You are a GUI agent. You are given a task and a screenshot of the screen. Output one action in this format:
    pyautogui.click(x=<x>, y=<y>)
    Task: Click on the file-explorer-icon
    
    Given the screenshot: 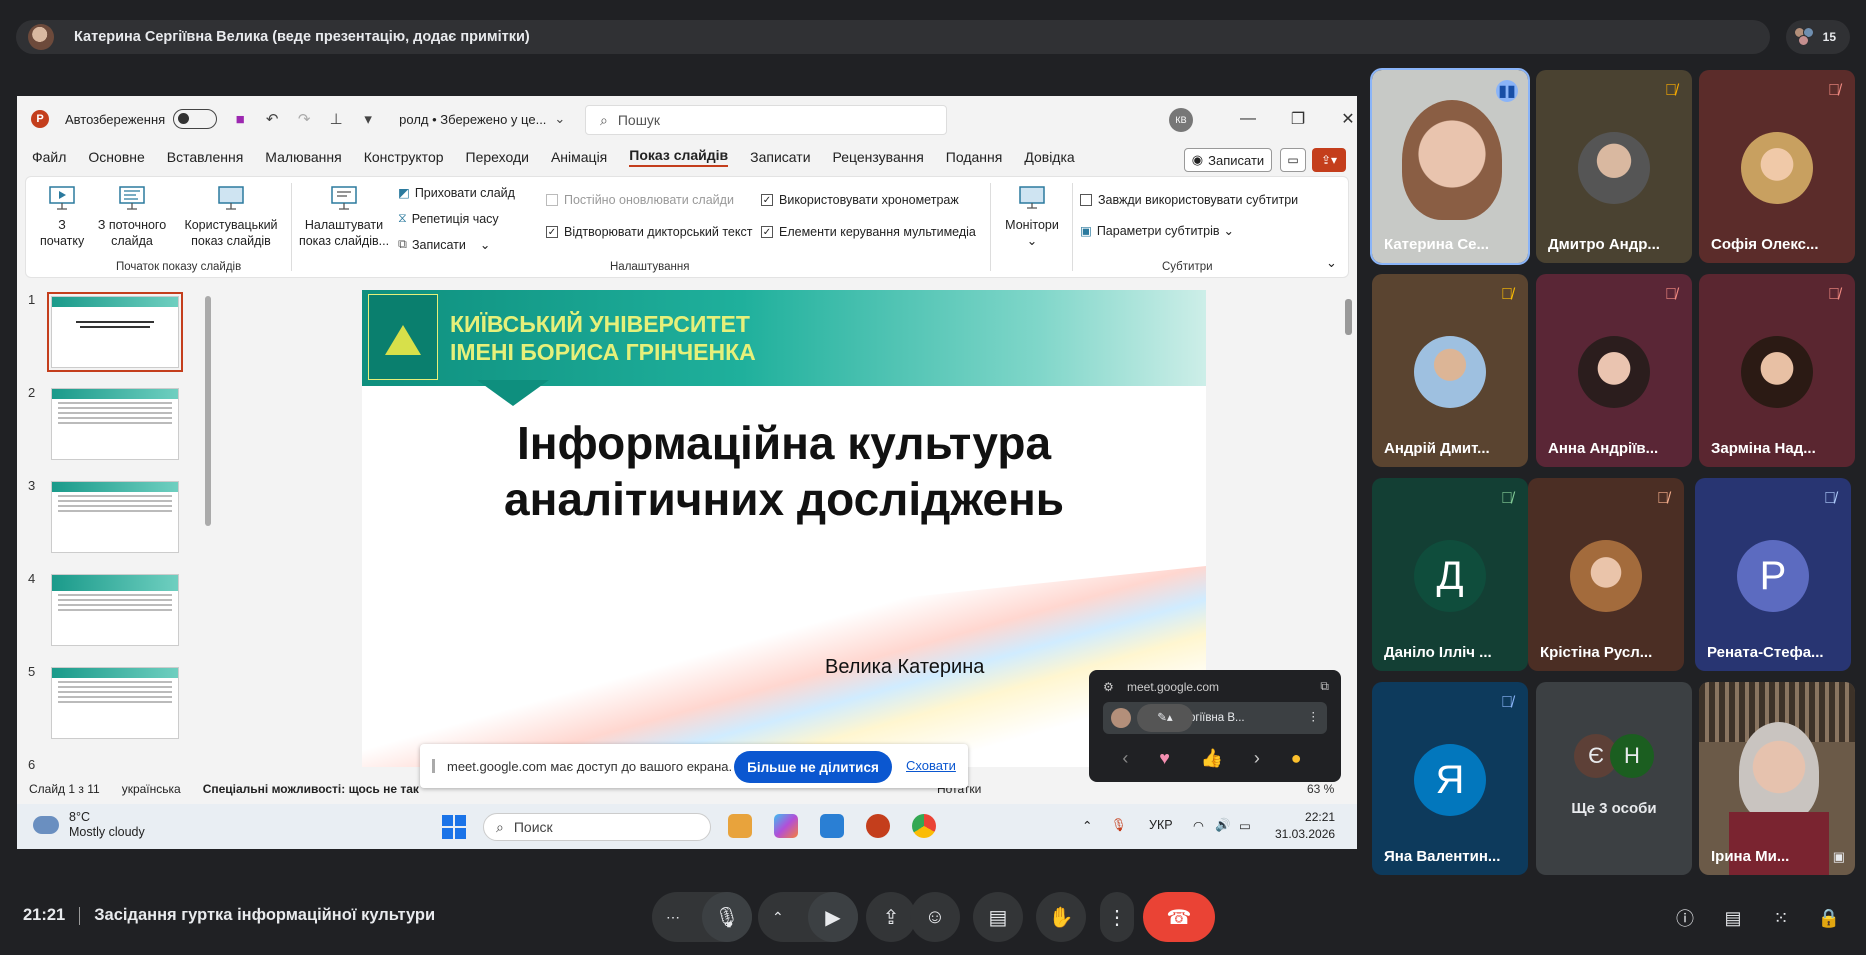 What is the action you would take?
    pyautogui.click(x=740, y=826)
    